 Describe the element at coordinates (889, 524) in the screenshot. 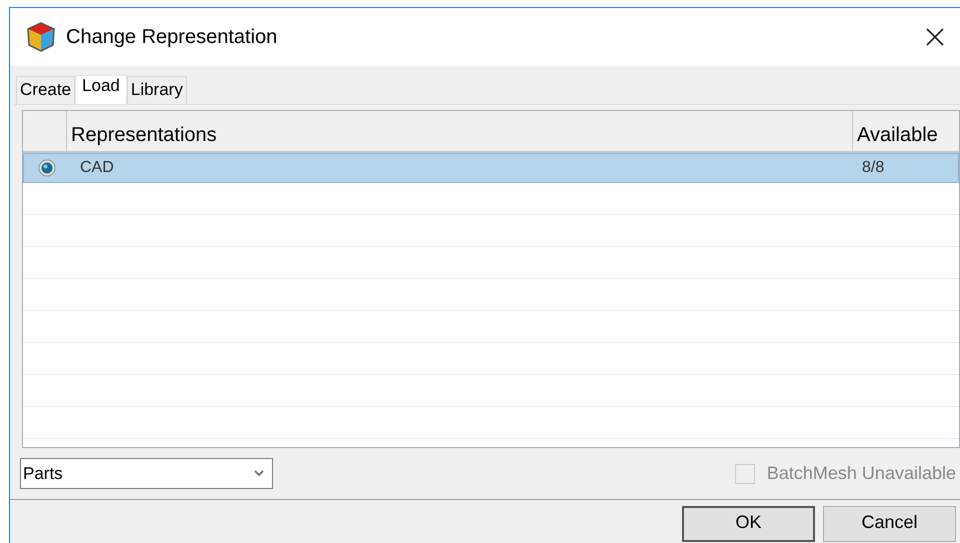

I see `dialog-button: Cancel` at that location.